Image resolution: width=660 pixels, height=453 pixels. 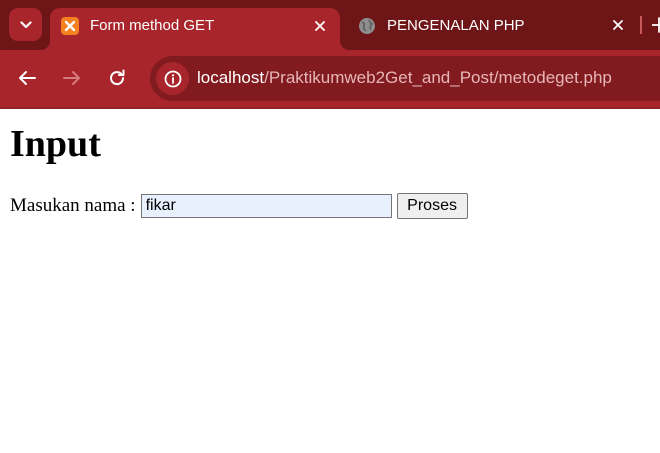 I want to click on forward-button, so click(x=72, y=78).